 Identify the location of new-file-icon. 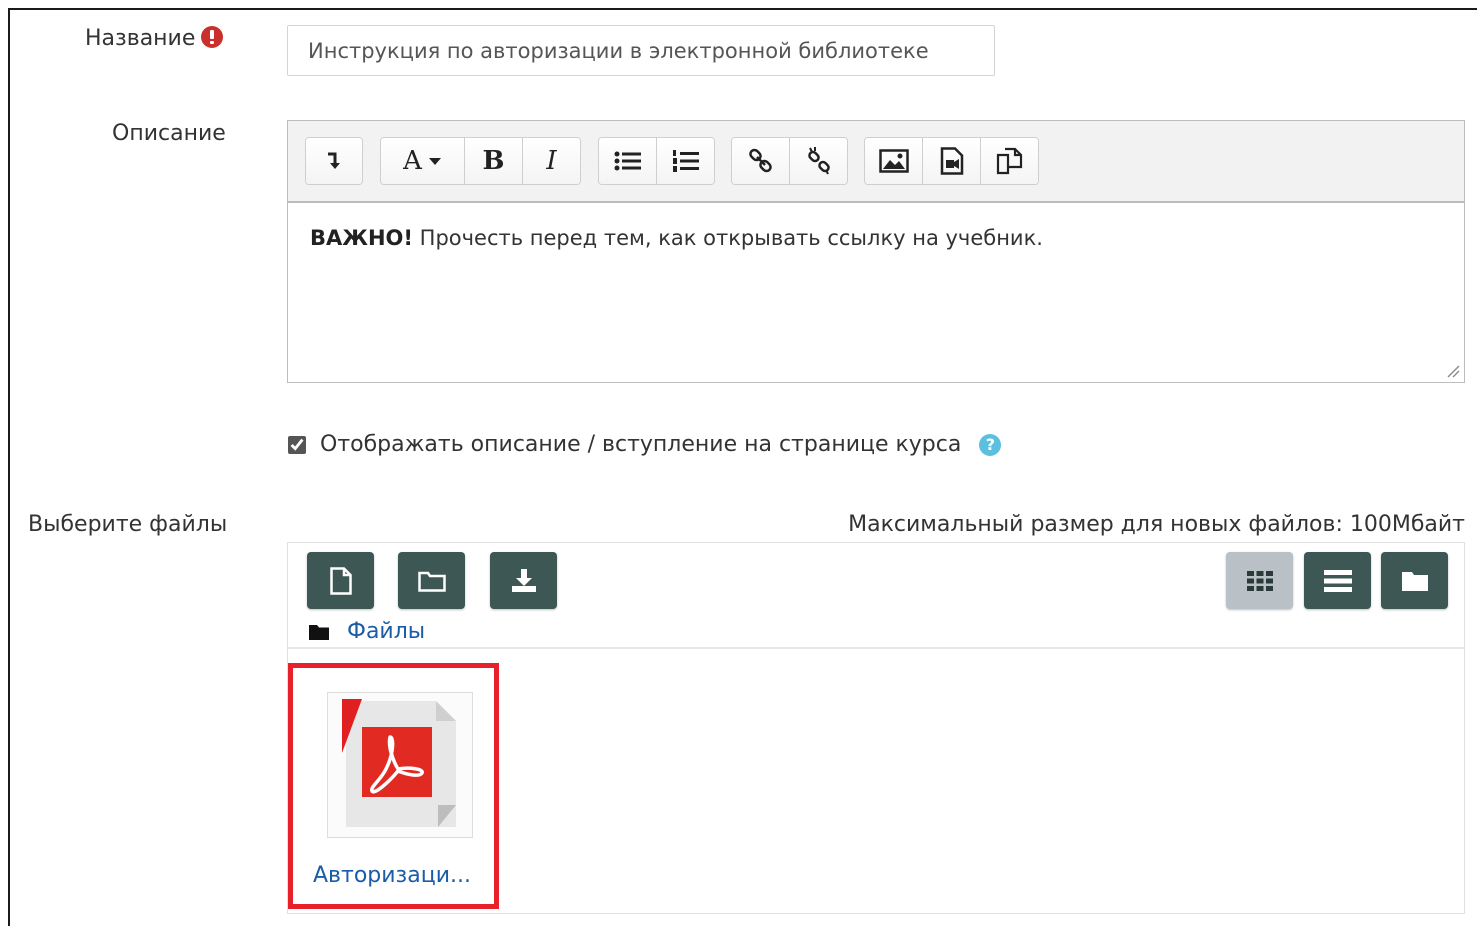
(340, 580).